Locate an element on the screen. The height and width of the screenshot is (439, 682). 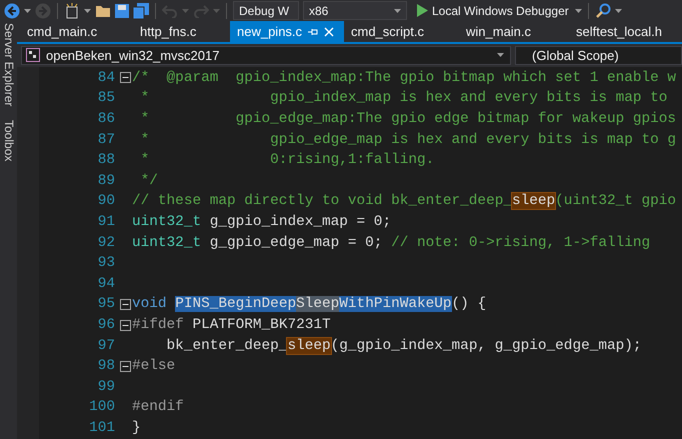
new-item-icon is located at coordinates (72, 10).